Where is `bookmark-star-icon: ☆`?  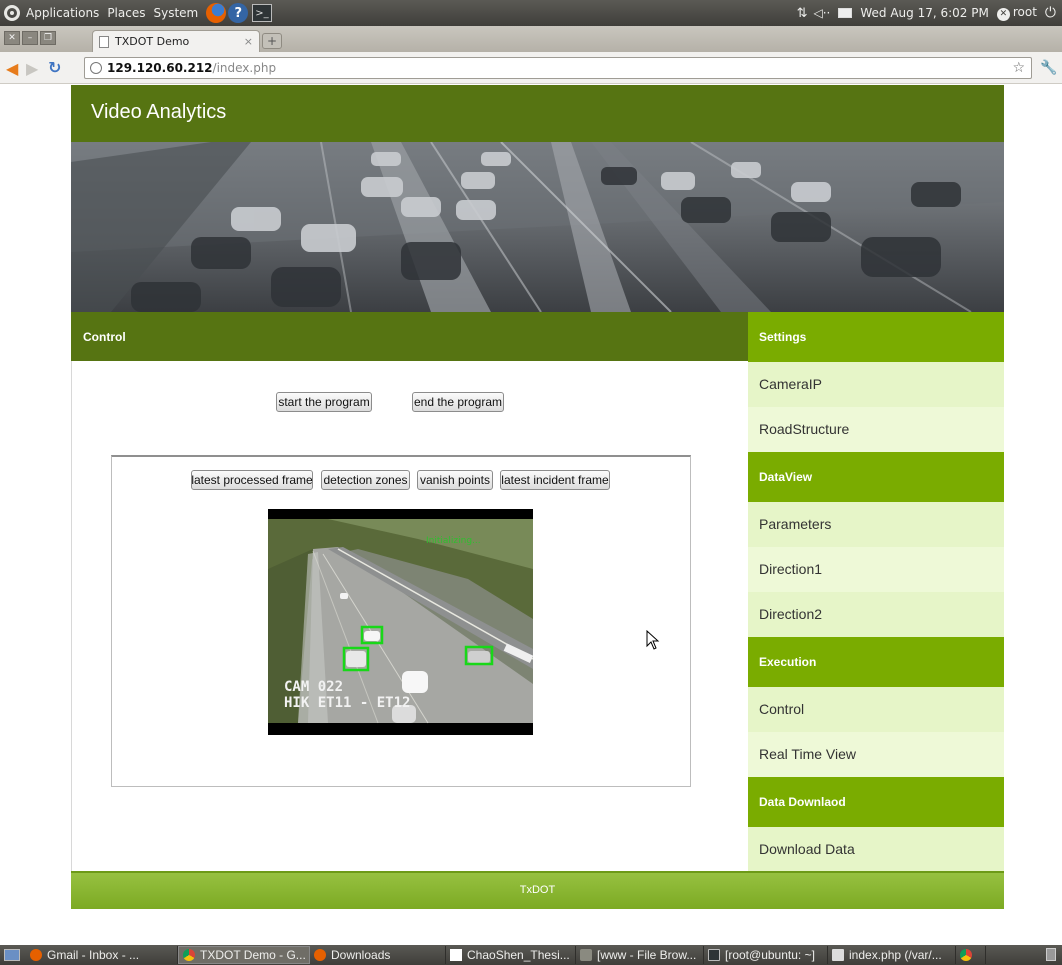
bookmark-star-icon: ☆ is located at coordinates (1018, 68).